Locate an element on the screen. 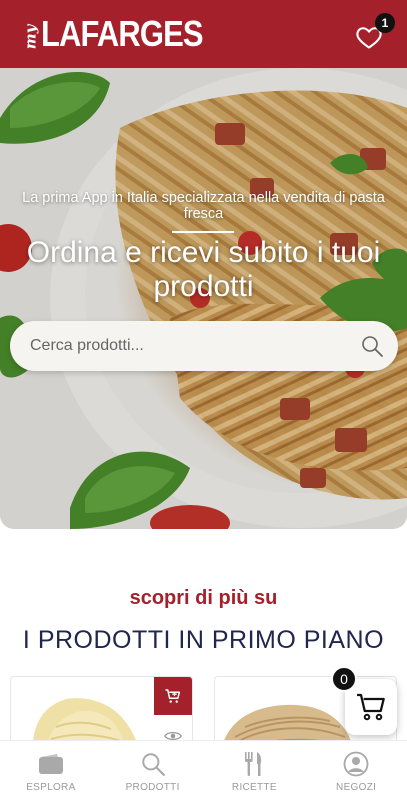 This screenshot has width=407, height=800. tab-ricette: RICETTE is located at coordinates (255, 770).